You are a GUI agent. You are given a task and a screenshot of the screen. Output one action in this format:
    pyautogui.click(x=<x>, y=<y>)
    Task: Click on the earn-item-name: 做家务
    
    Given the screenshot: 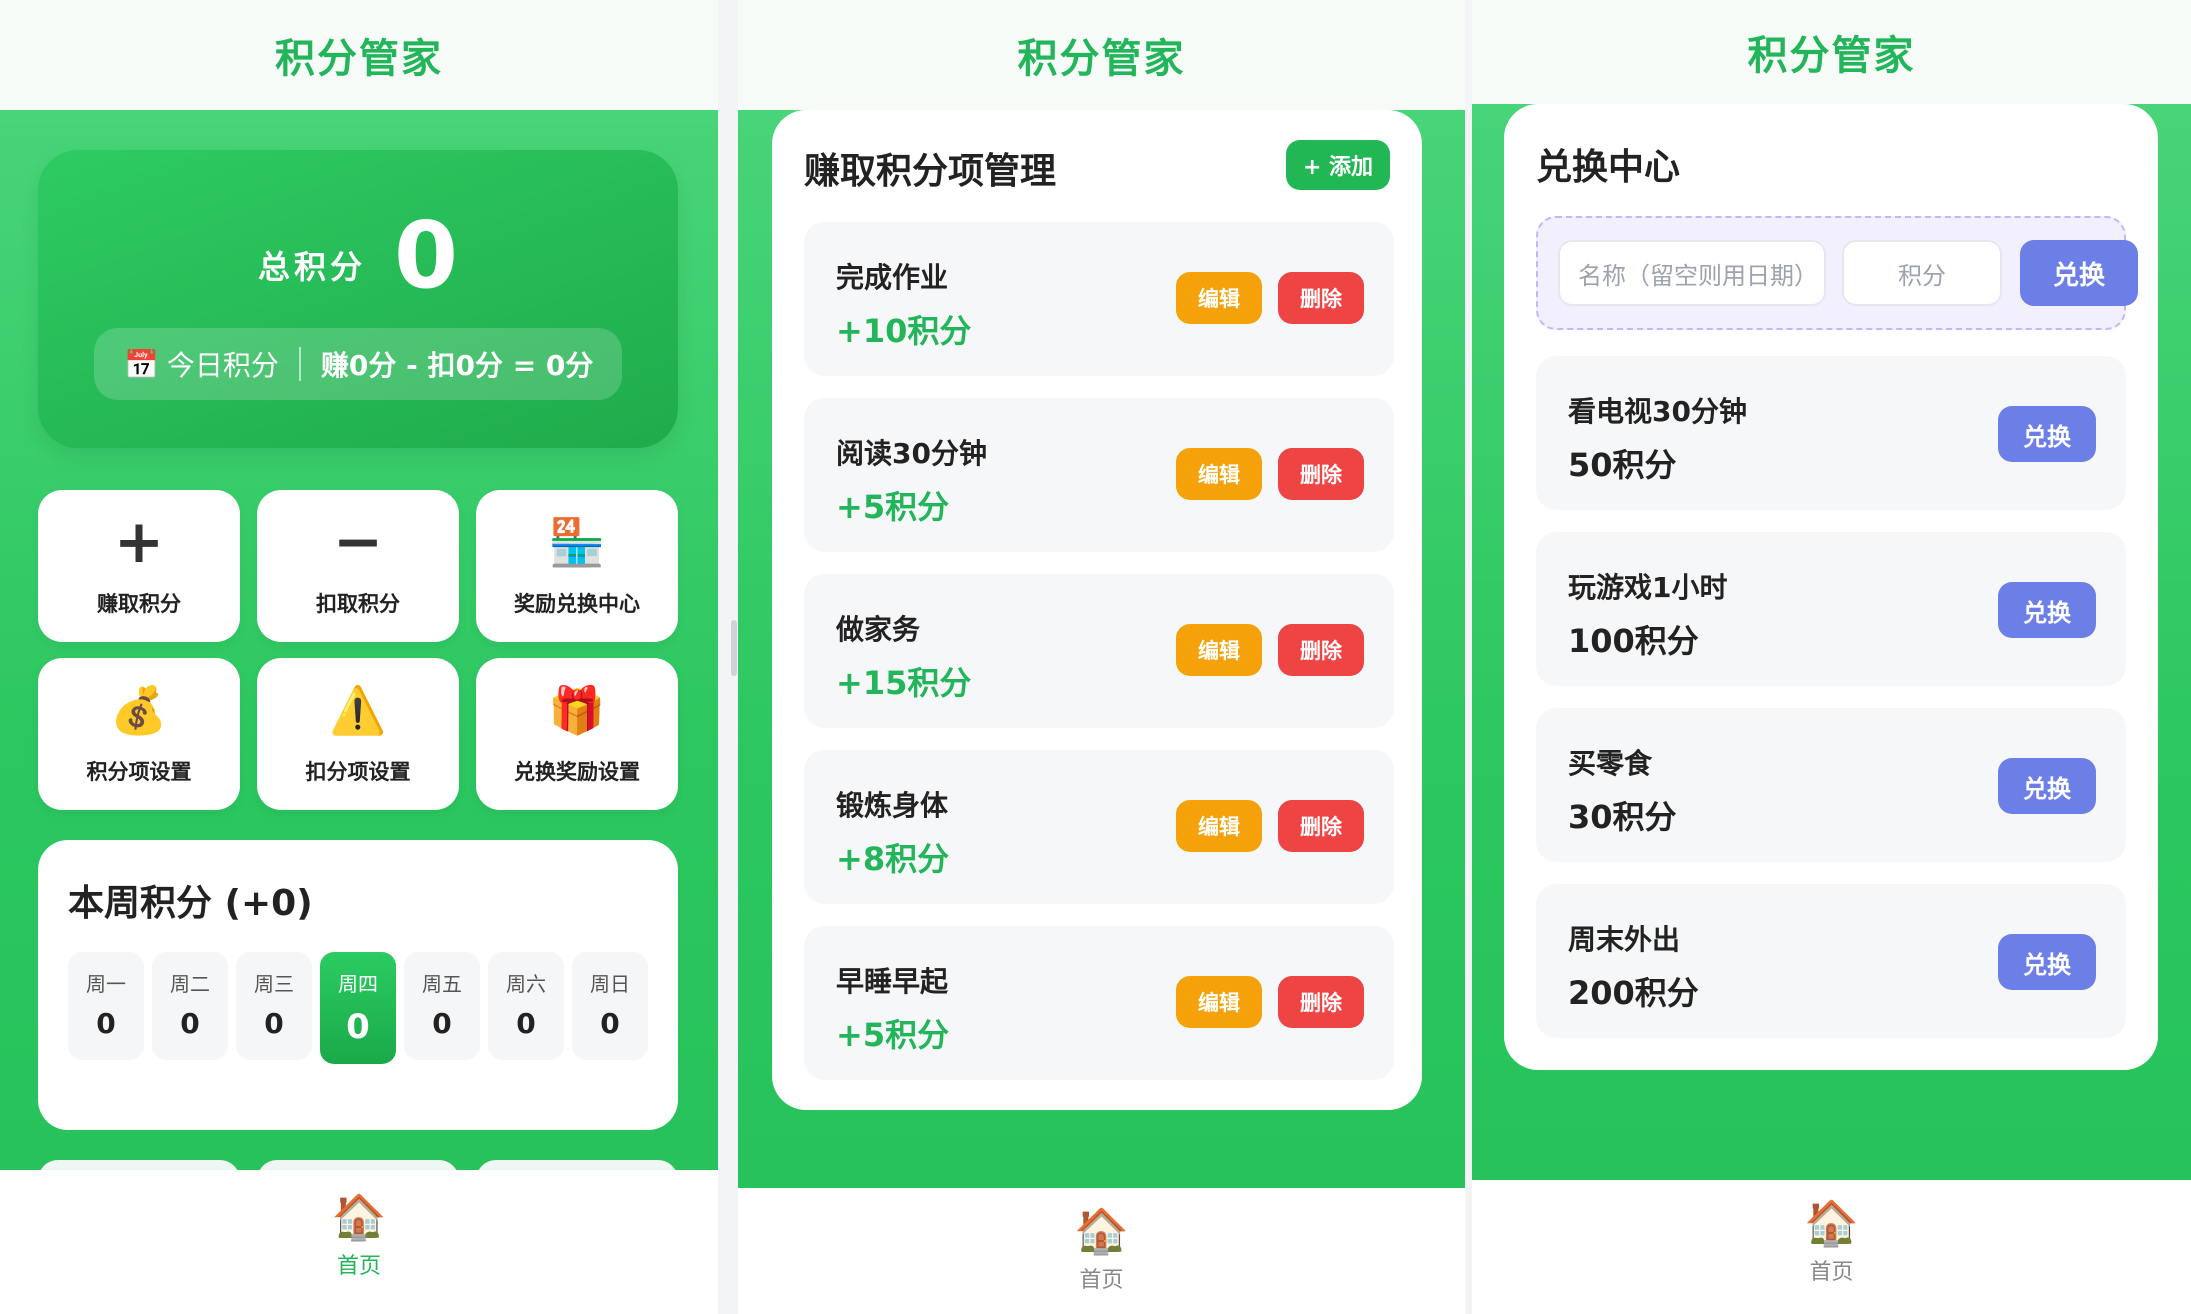 What is the action you would take?
    pyautogui.click(x=878, y=629)
    